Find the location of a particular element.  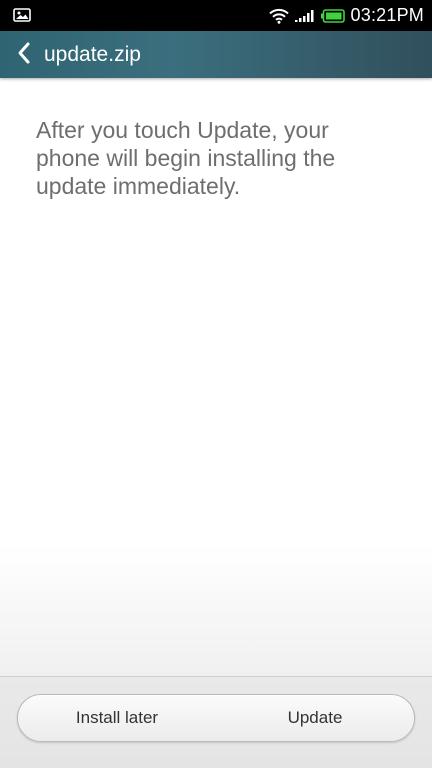

back-button is located at coordinates (24, 55).